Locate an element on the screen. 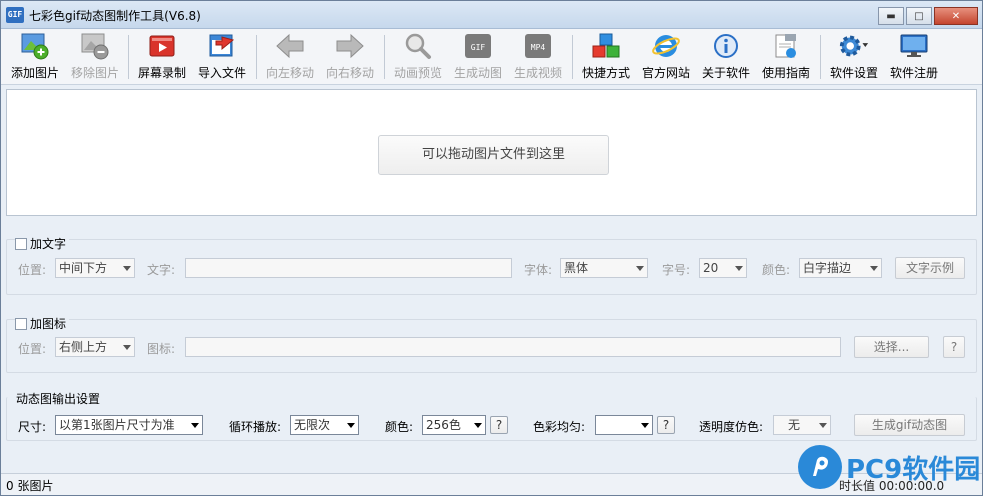  loop-select: 无限次 is located at coordinates (324, 425).